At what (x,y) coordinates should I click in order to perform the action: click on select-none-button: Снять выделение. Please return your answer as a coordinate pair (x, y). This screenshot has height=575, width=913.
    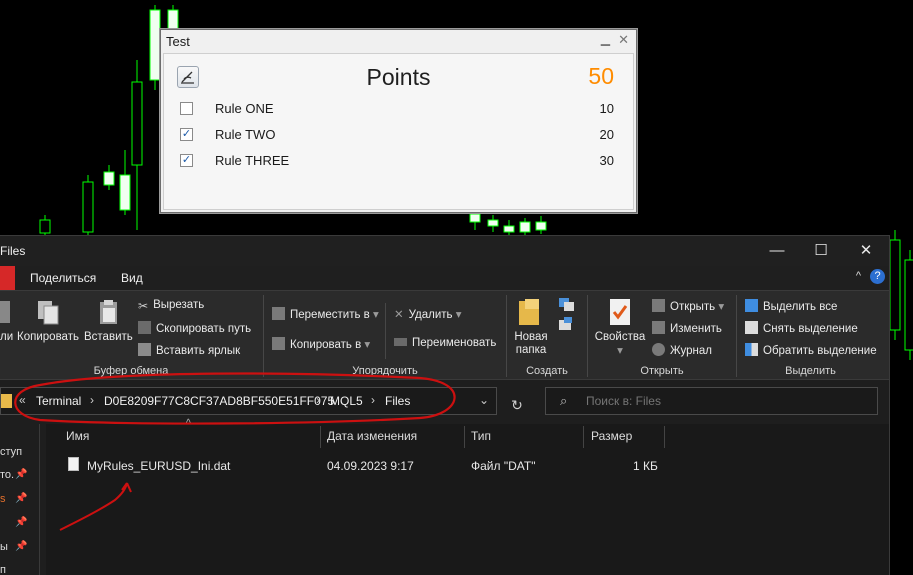
    Looking at the image, I should click on (801, 328).